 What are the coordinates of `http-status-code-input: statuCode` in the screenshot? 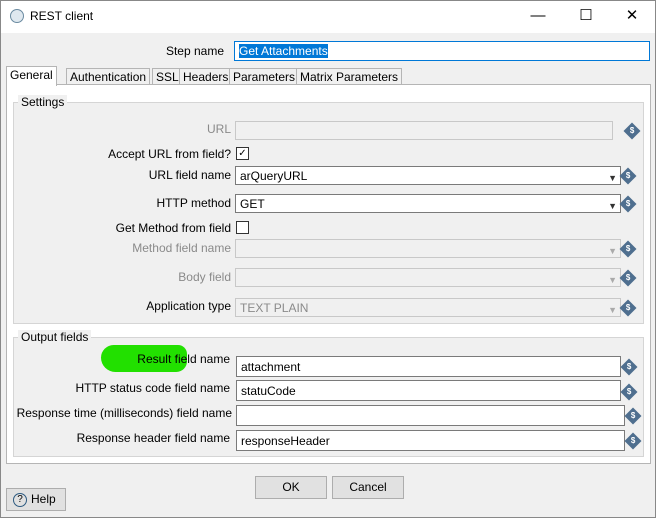 It's located at (428, 390).